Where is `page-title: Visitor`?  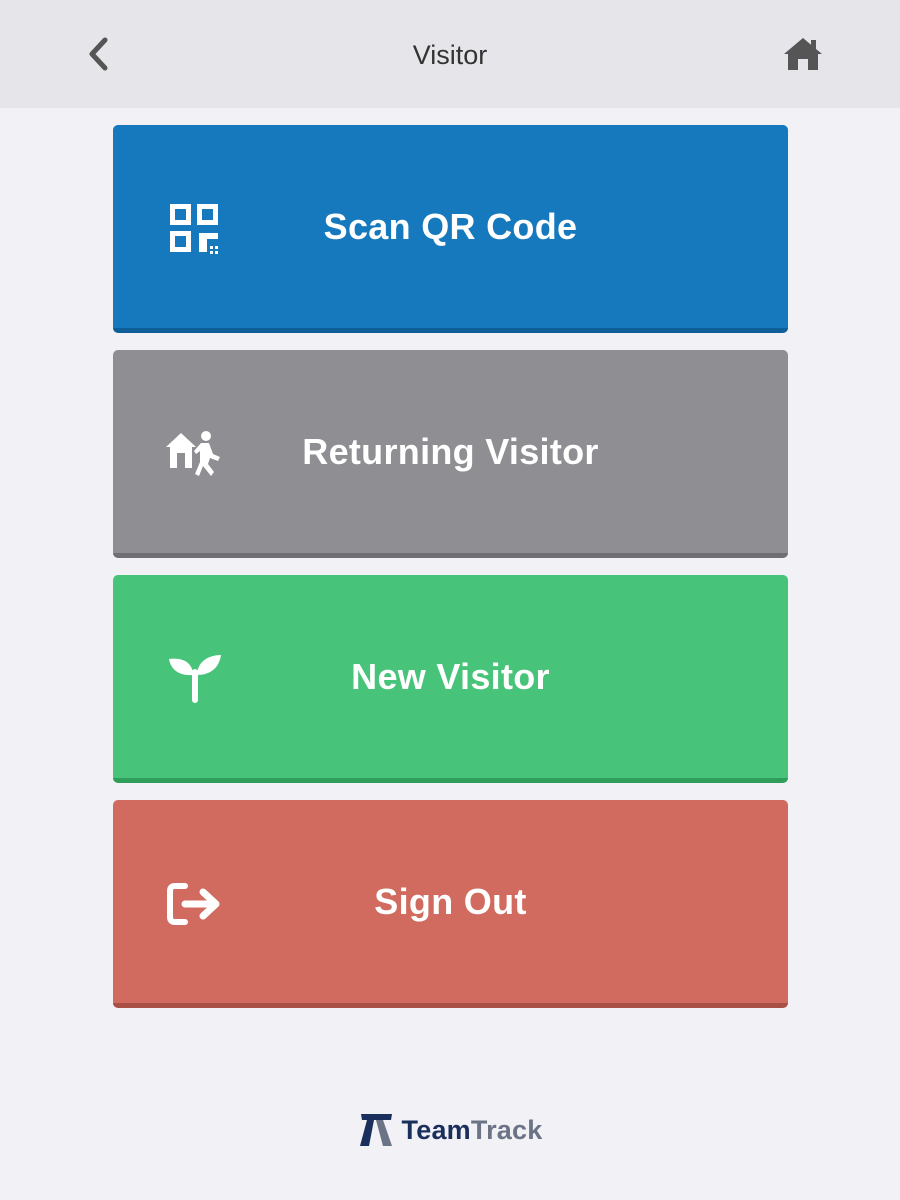
page-title: Visitor is located at coordinates (450, 55).